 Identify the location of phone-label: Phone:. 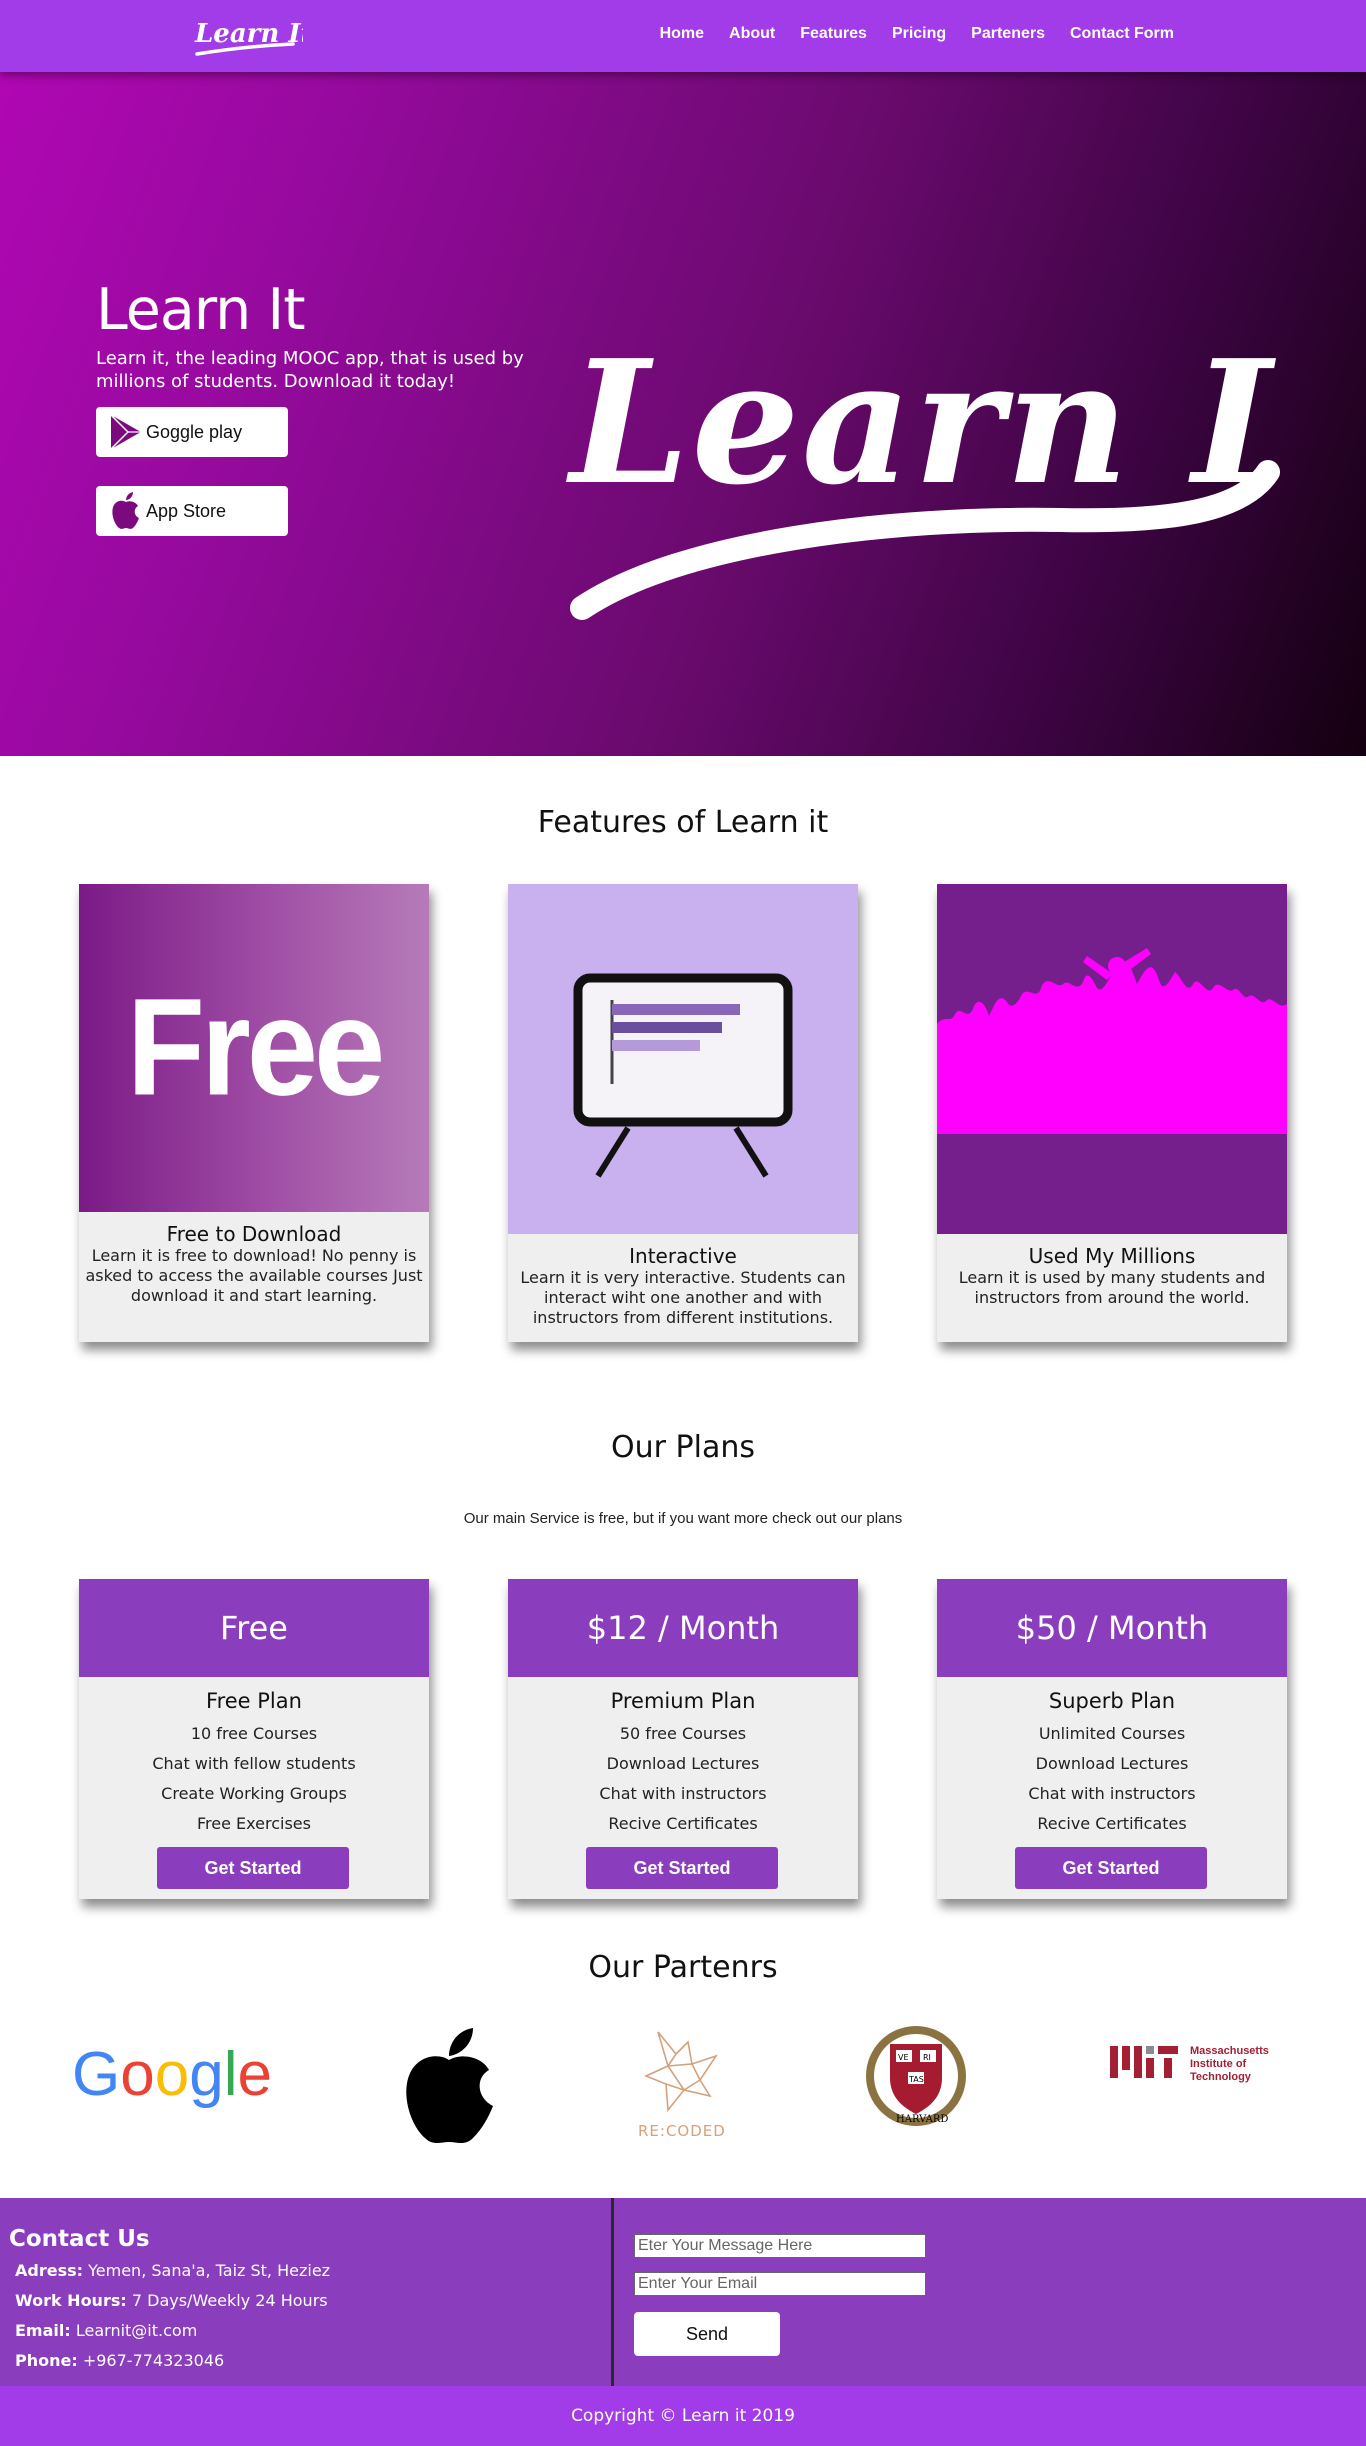
(46, 2360).